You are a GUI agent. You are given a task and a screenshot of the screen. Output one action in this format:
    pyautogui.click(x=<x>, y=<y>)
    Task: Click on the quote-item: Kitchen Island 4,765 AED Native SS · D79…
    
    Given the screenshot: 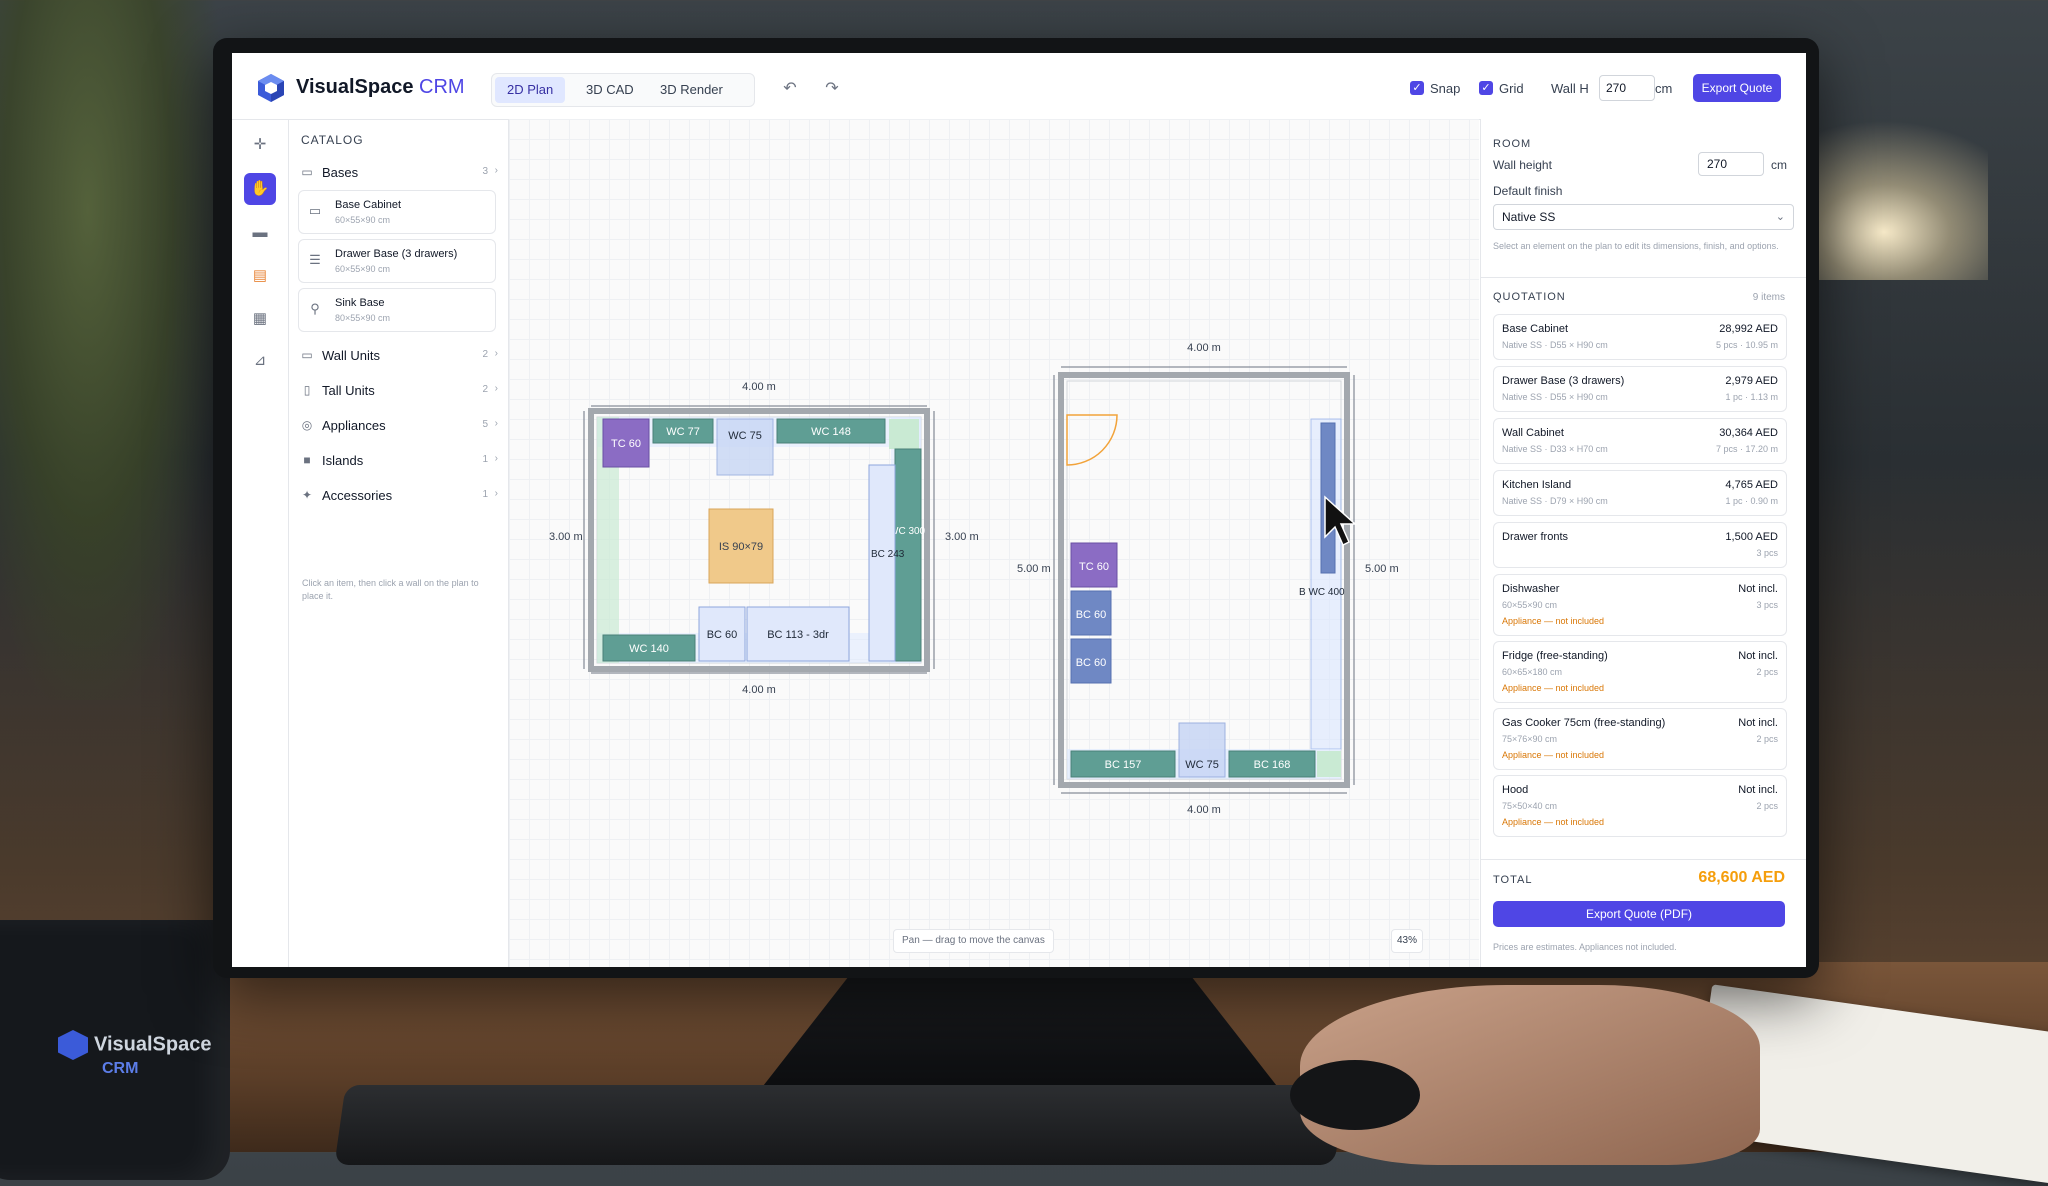 What is the action you would take?
    pyautogui.click(x=1640, y=493)
    